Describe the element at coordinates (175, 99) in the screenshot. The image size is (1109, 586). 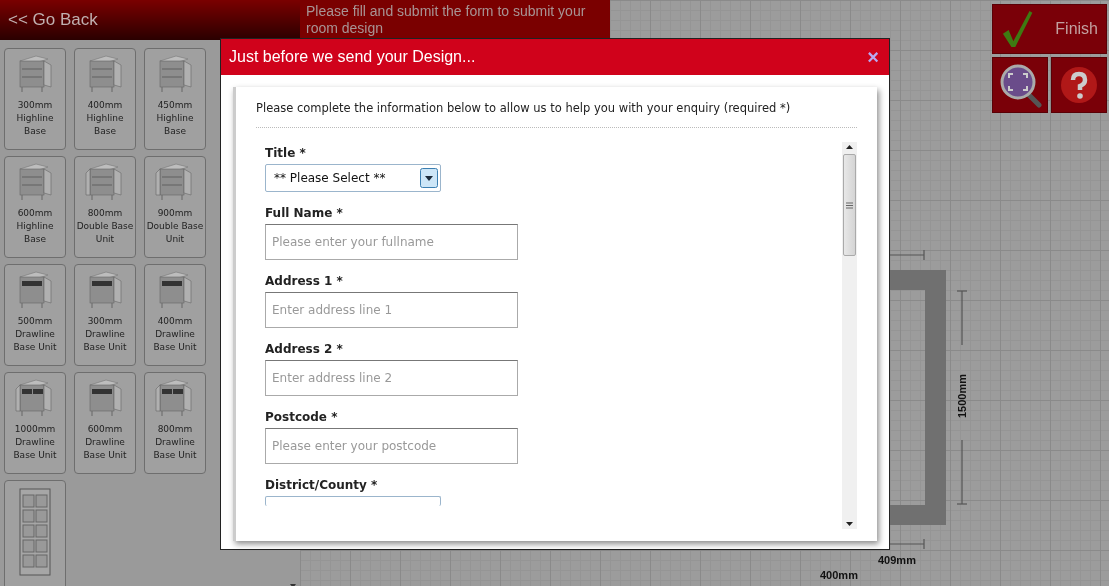
I see `product-tile: 450mm Highline Base` at that location.